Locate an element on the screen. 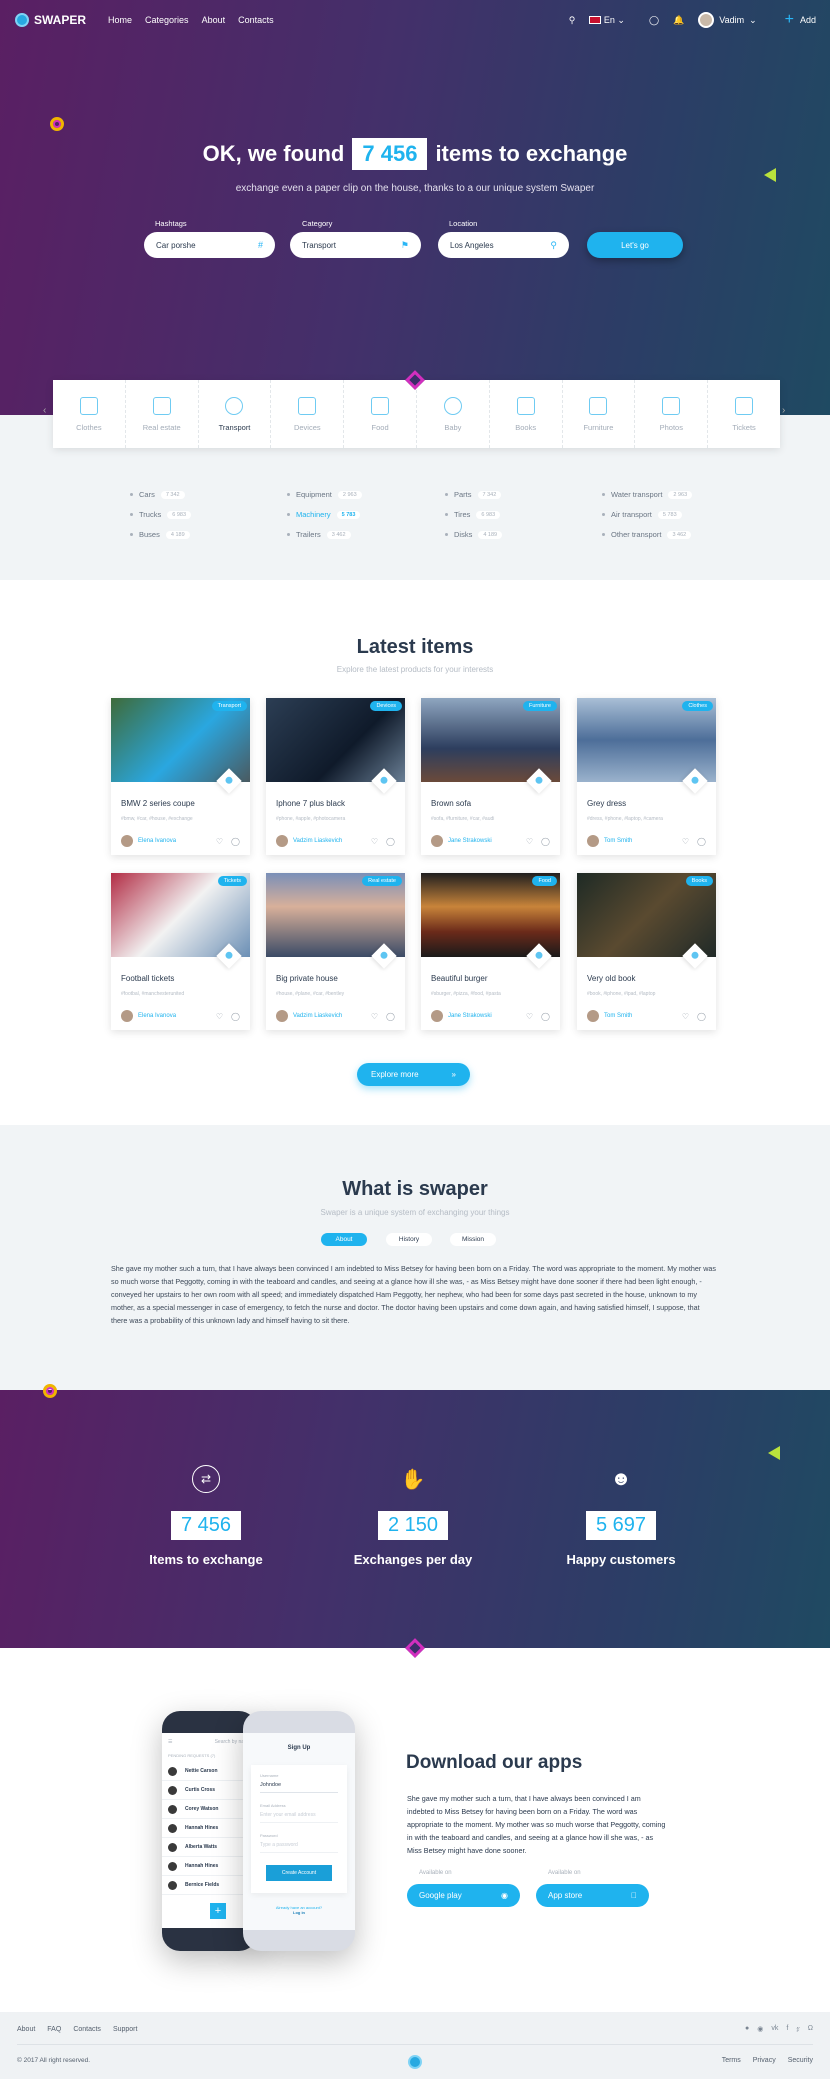  category-badge: Books is located at coordinates (699, 881).